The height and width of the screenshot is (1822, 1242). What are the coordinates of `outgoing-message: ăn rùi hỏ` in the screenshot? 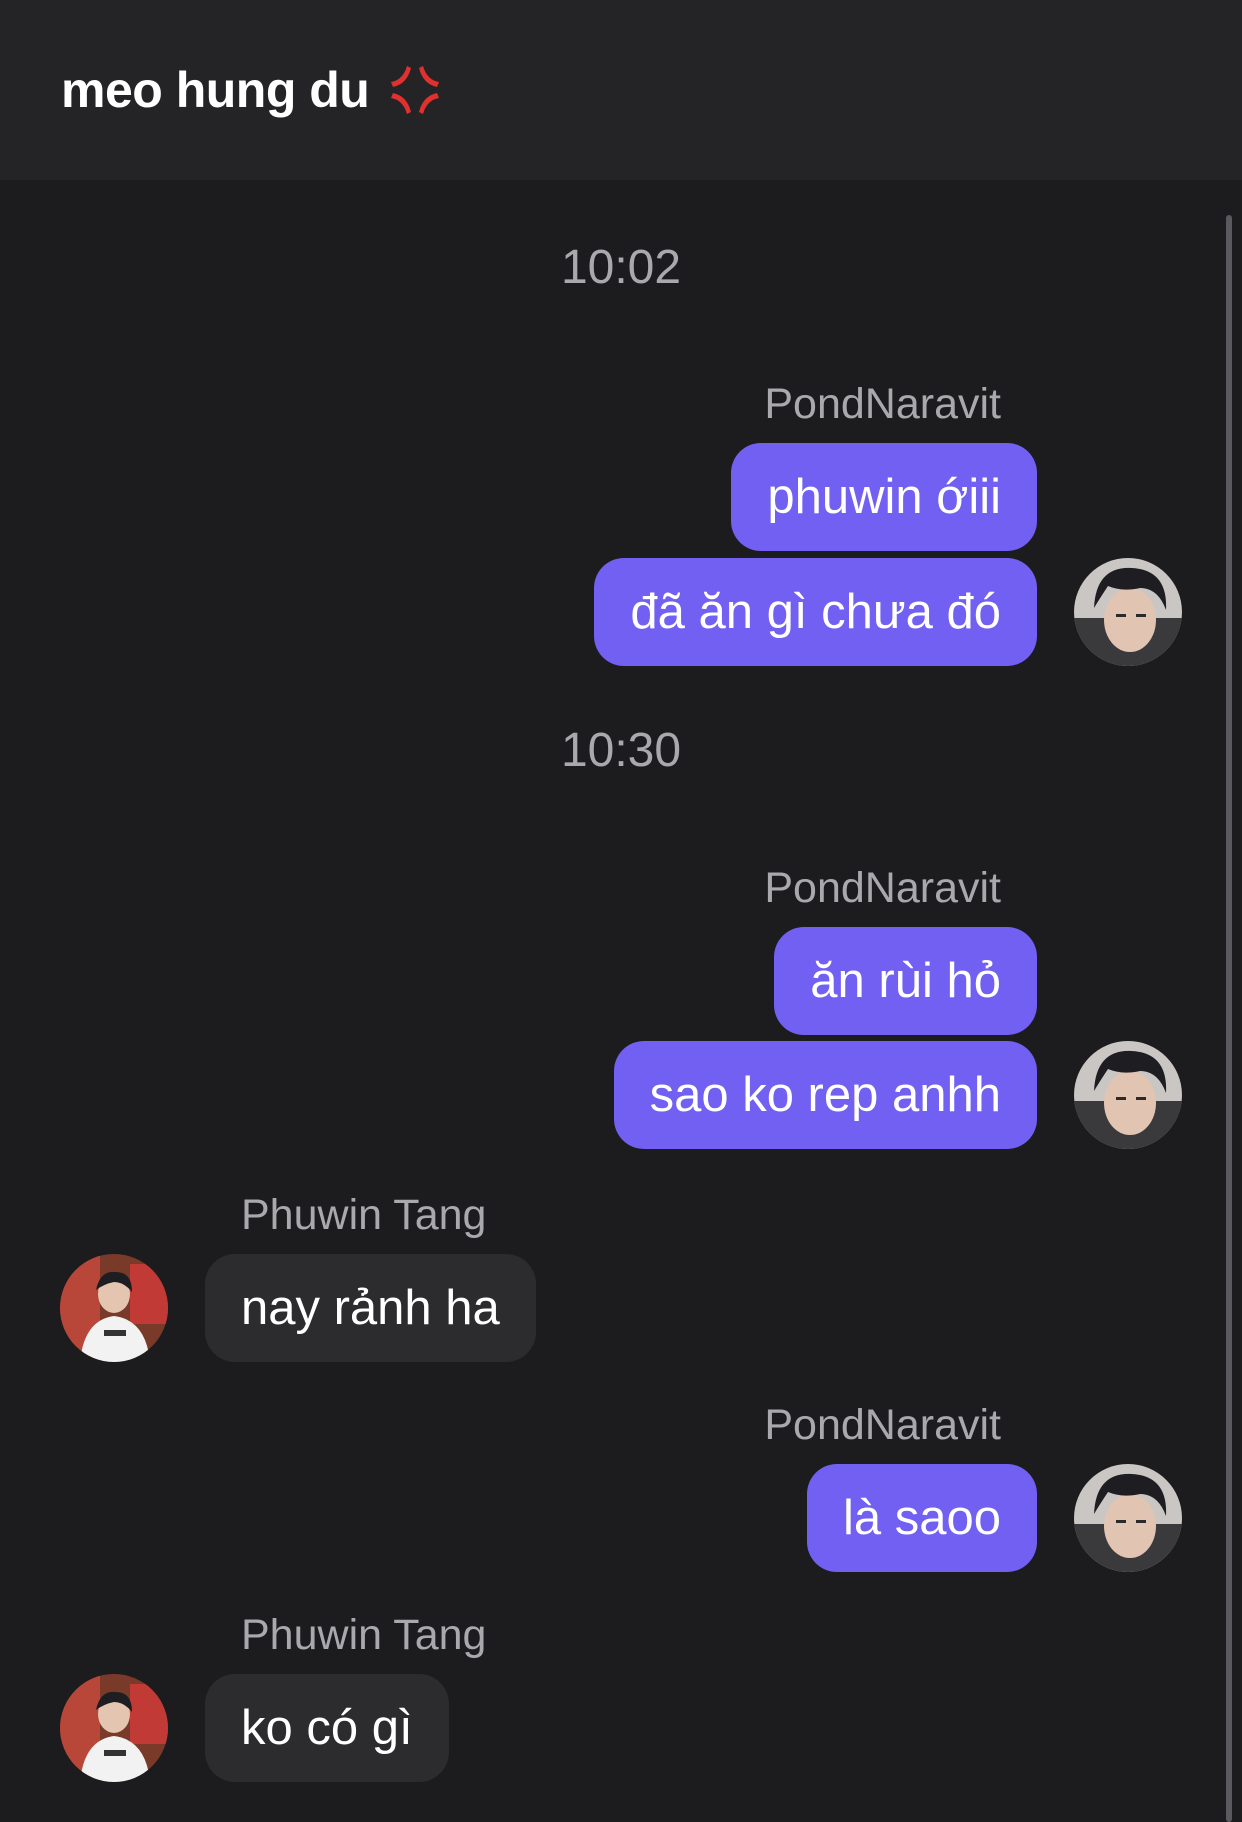 It's located at (905, 981).